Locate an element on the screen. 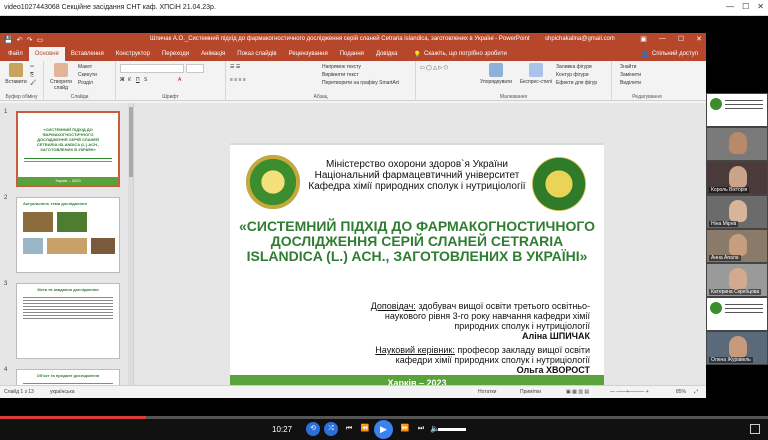 The height and width of the screenshot is (440, 768). tab-transitions: Переходи is located at coordinates (175, 54).